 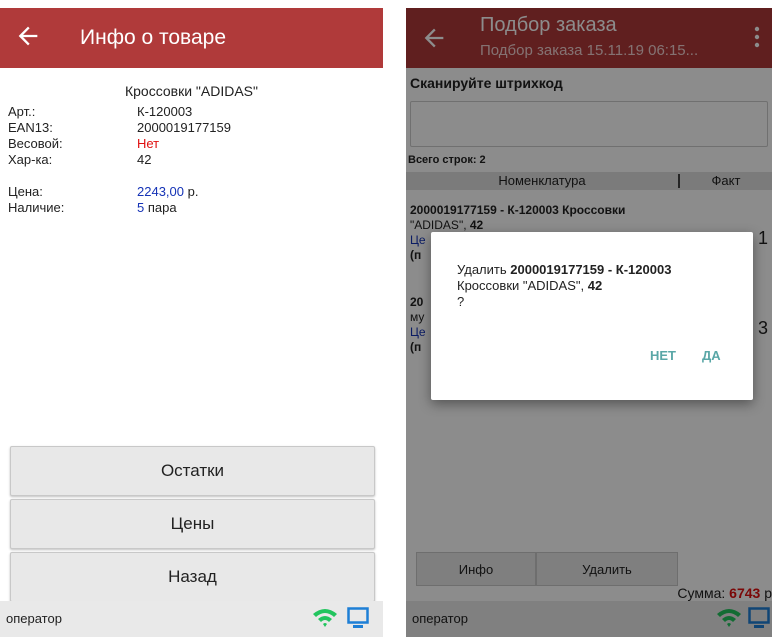 I want to click on field-weighted: Весовой: Нет, so click(x=188, y=144).